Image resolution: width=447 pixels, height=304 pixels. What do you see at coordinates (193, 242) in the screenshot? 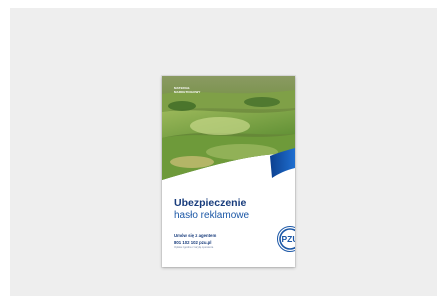
I see `phone-and-website: 801 102 102 pzu.pl` at bounding box center [193, 242].